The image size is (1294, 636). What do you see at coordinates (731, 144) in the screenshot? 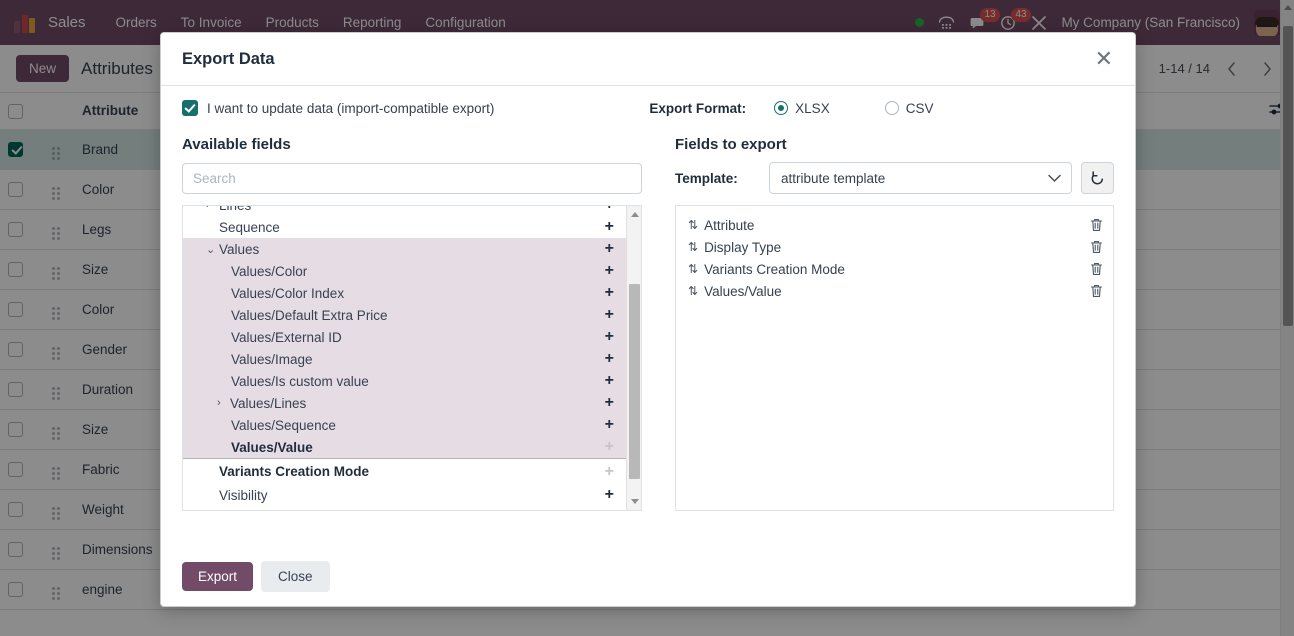
I see `fields-to-export-title: Fields to export` at bounding box center [731, 144].